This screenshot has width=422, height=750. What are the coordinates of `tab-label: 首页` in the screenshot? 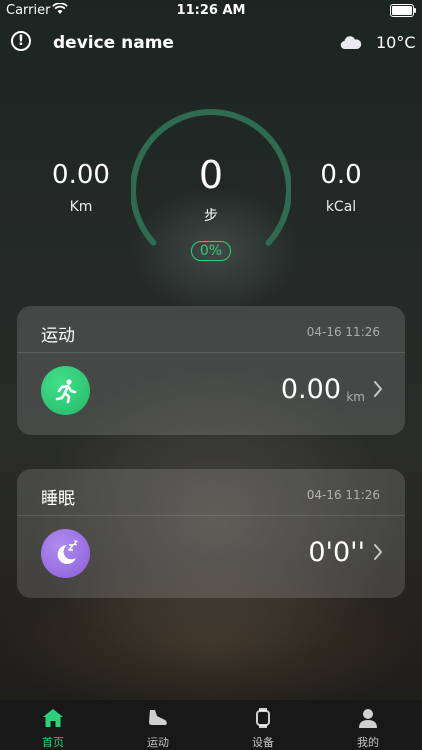 It's located at (53, 742).